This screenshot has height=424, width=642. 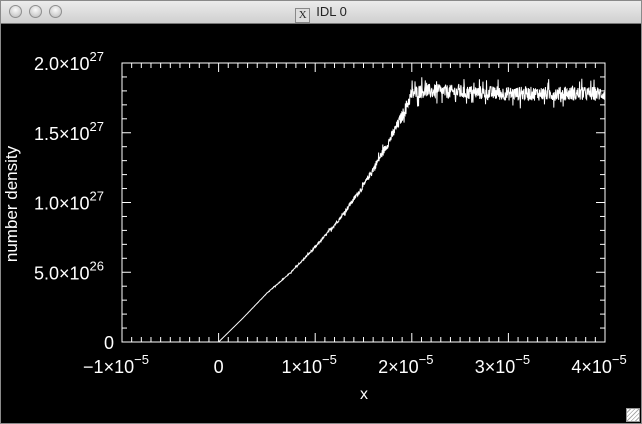 What do you see at coordinates (598, 364) in the screenshot?
I see `x-tick-label: 4×10−5` at bounding box center [598, 364].